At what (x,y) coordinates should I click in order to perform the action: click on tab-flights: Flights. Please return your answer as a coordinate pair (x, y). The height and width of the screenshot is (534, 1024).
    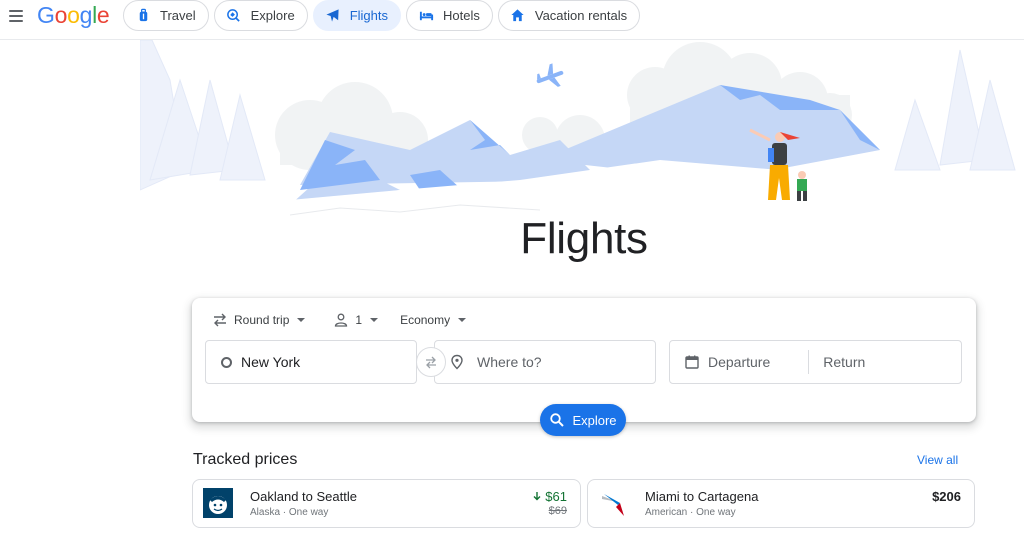
    Looking at the image, I should click on (357, 15).